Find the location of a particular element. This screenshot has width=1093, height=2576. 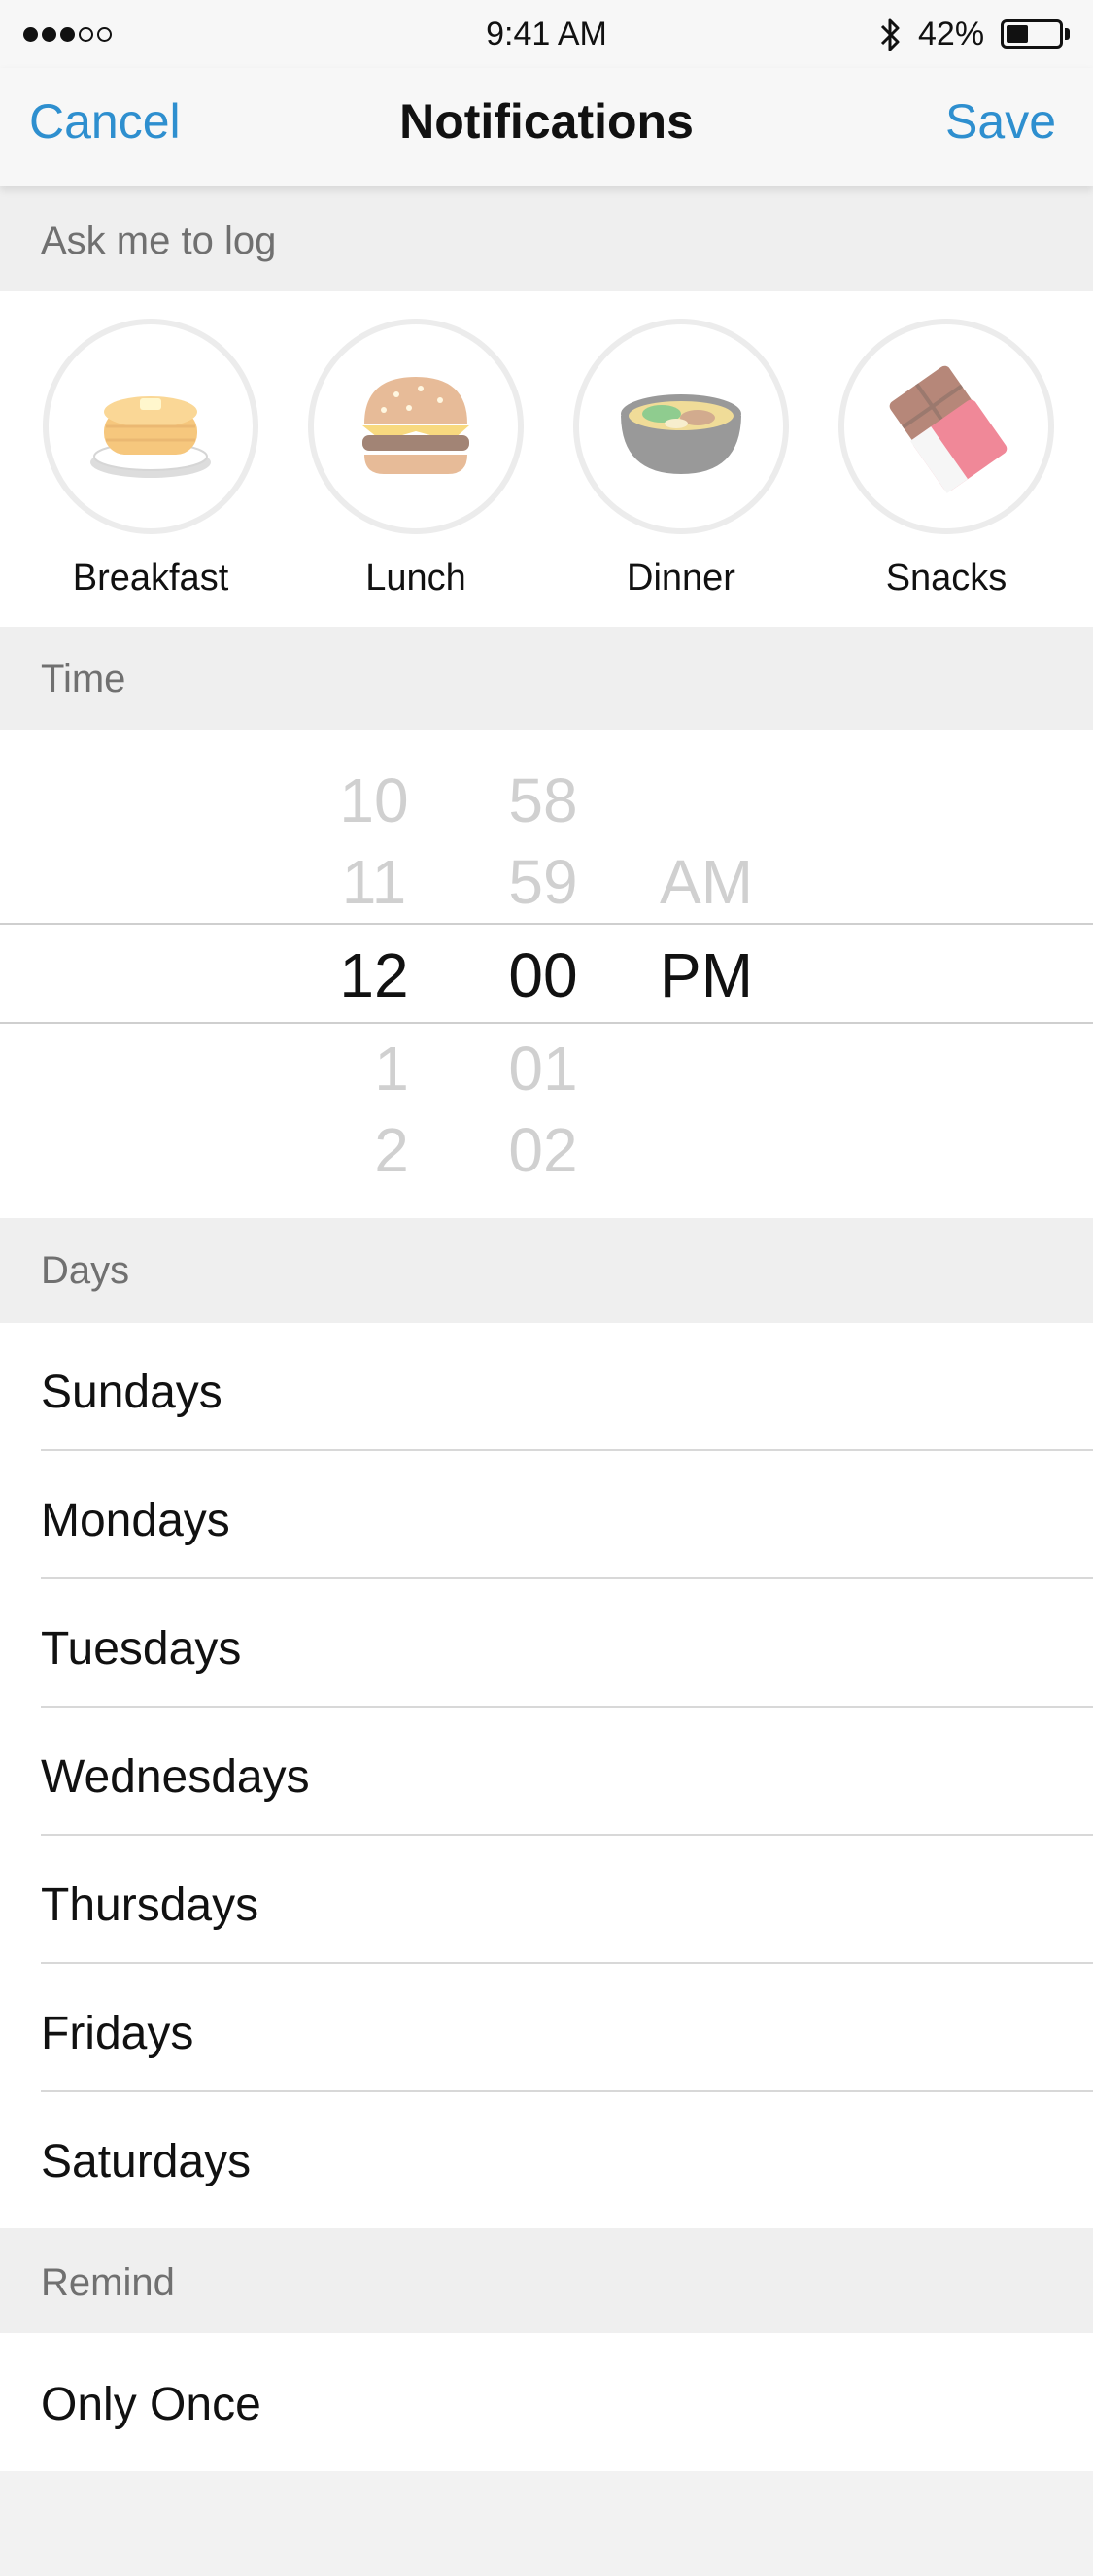

day-label: Wednesdays is located at coordinates (175, 1777).